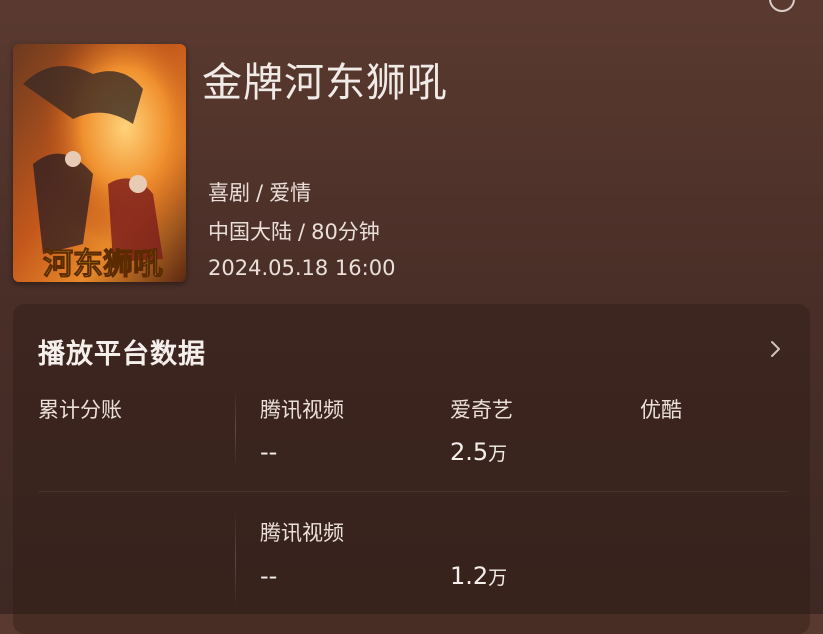 Image resolution: width=823 pixels, height=634 pixels. I want to click on platform-iqiyi-value: 2.5万, so click(479, 452).